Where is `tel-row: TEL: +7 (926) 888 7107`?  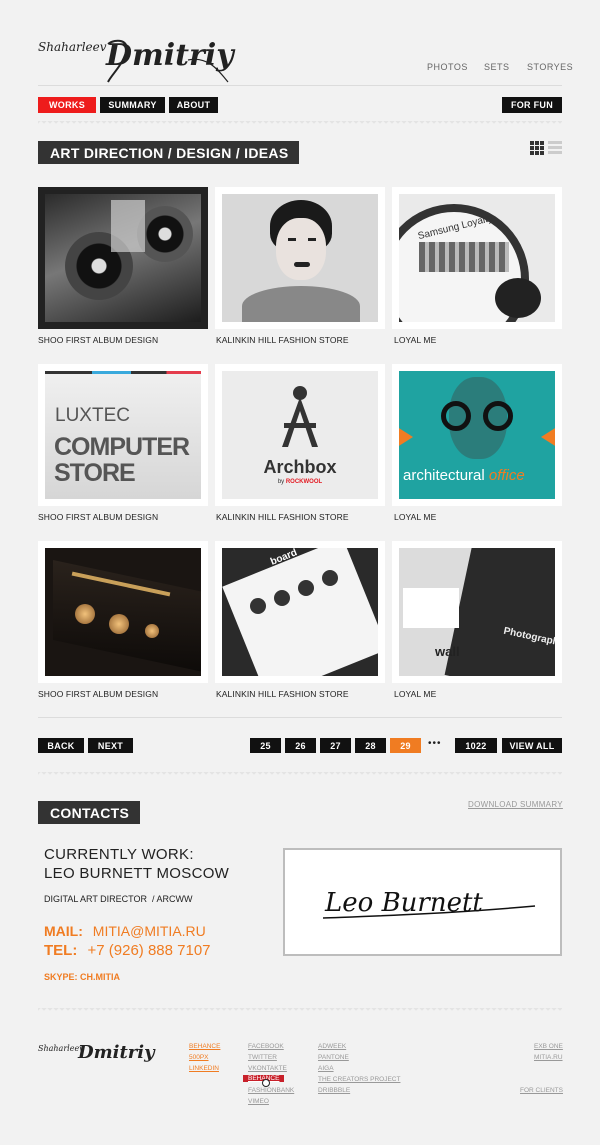 tel-row: TEL: +7 (926) 888 7107 is located at coordinates (127, 950).